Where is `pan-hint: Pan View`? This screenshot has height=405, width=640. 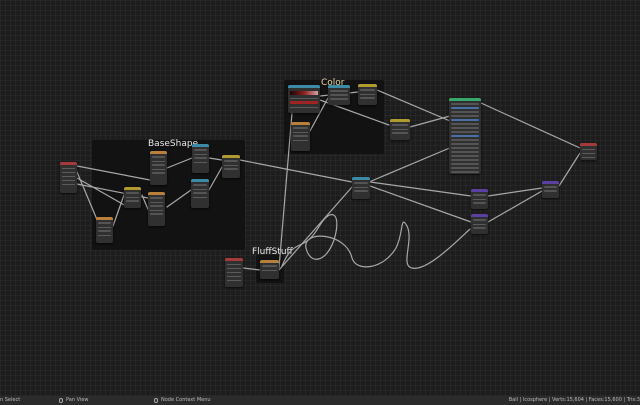
pan-hint: Pan View is located at coordinates (77, 400).